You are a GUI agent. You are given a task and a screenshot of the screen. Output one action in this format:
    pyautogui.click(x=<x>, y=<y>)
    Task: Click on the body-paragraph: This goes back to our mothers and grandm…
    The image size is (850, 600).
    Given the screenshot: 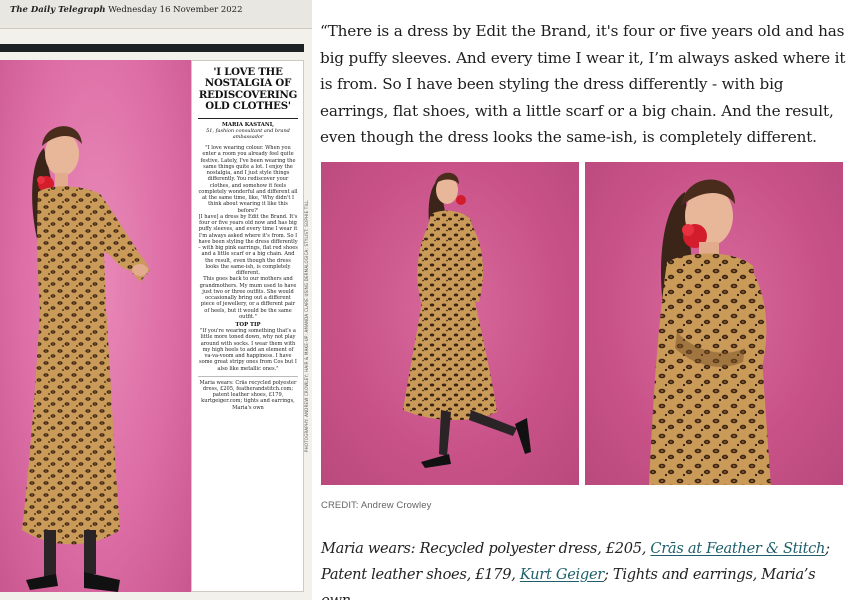 What is the action you would take?
    pyautogui.click(x=248, y=298)
    